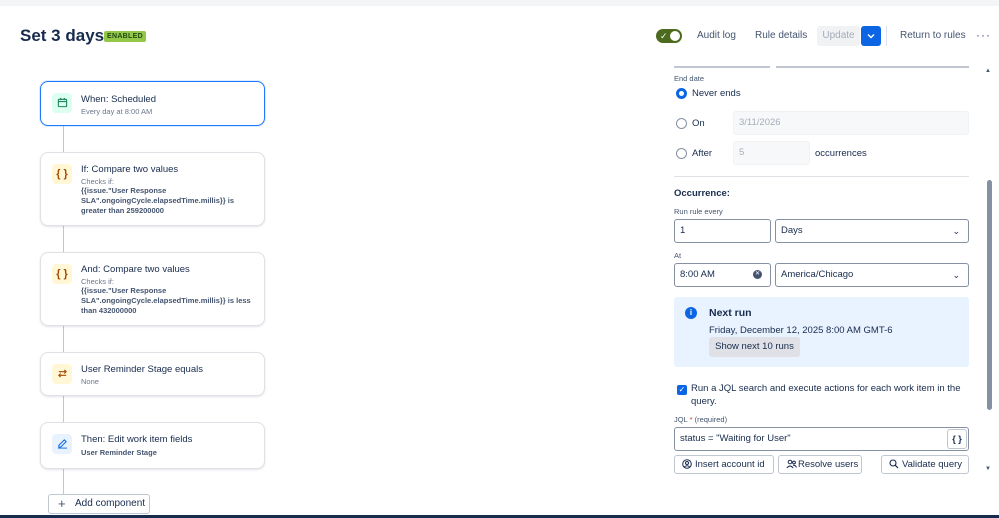  I want to click on header-separator, so click(886, 36).